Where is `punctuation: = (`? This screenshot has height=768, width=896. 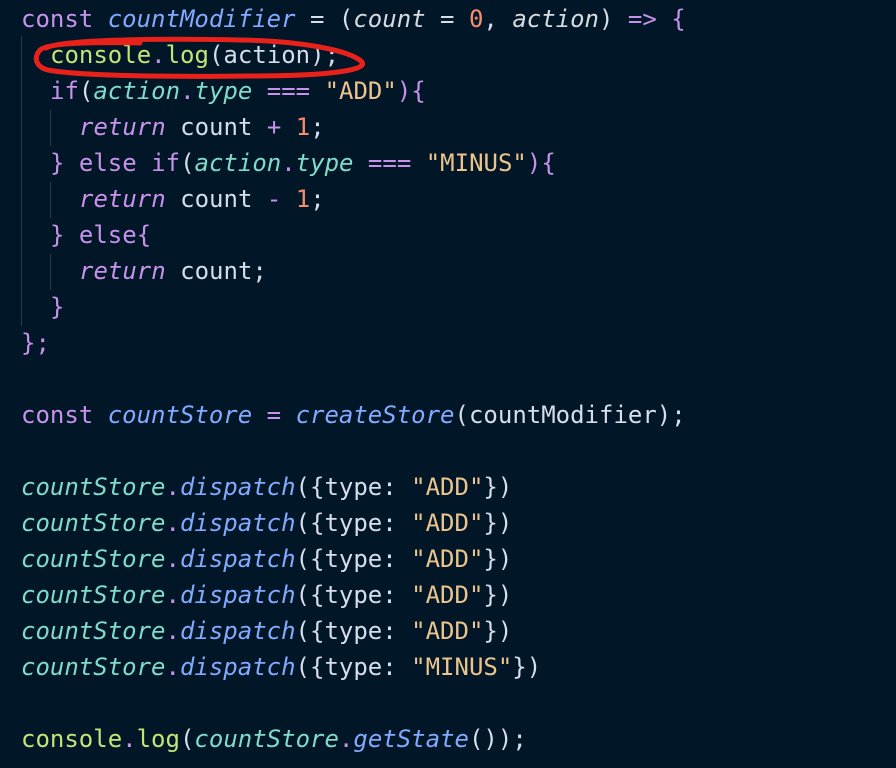 punctuation: = ( is located at coordinates (324, 19).